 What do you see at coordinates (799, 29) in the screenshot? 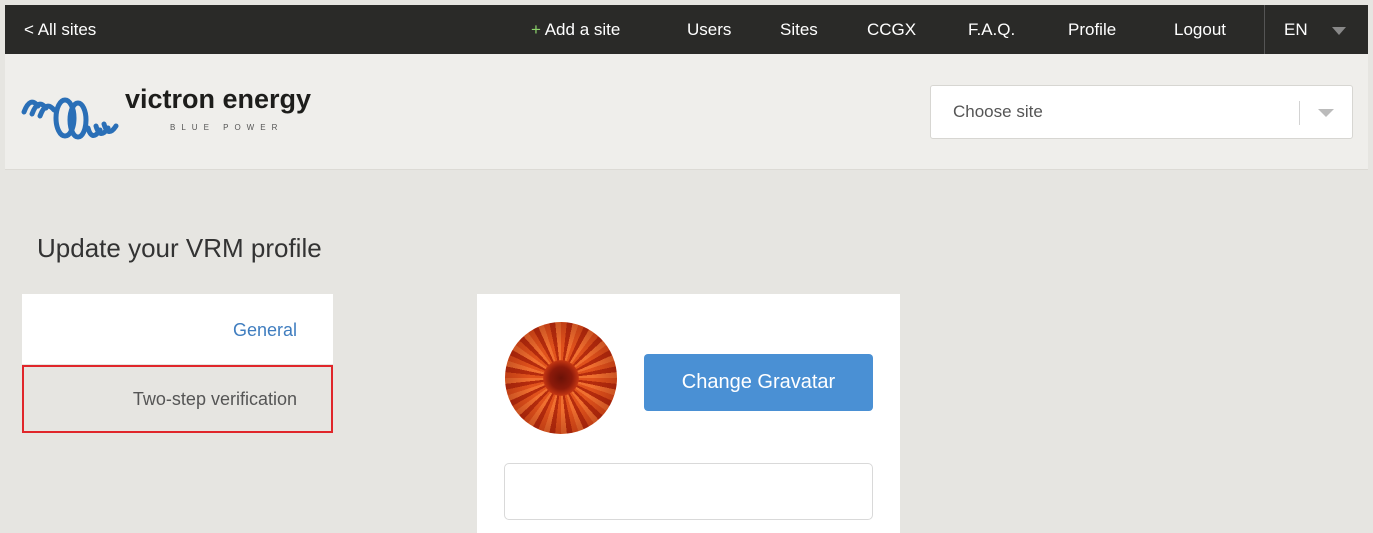
I see `sites-link: Sites` at bounding box center [799, 29].